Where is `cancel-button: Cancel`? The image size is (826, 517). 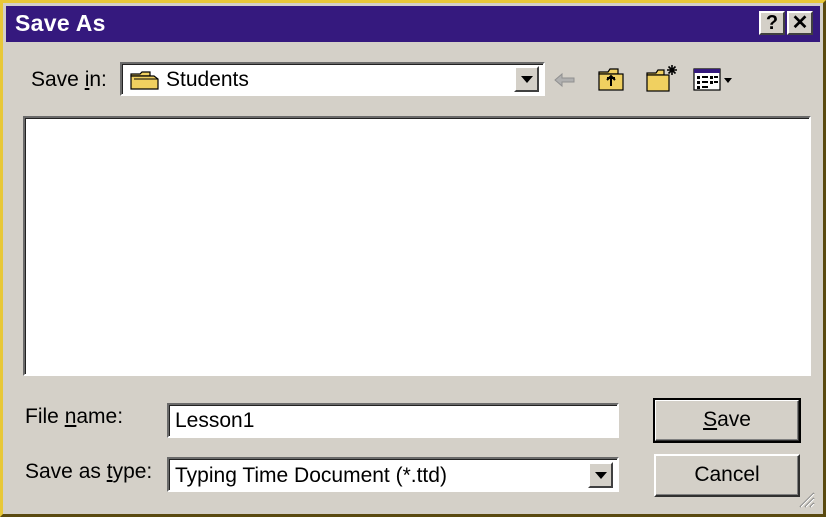
cancel-button: Cancel is located at coordinates (727, 475).